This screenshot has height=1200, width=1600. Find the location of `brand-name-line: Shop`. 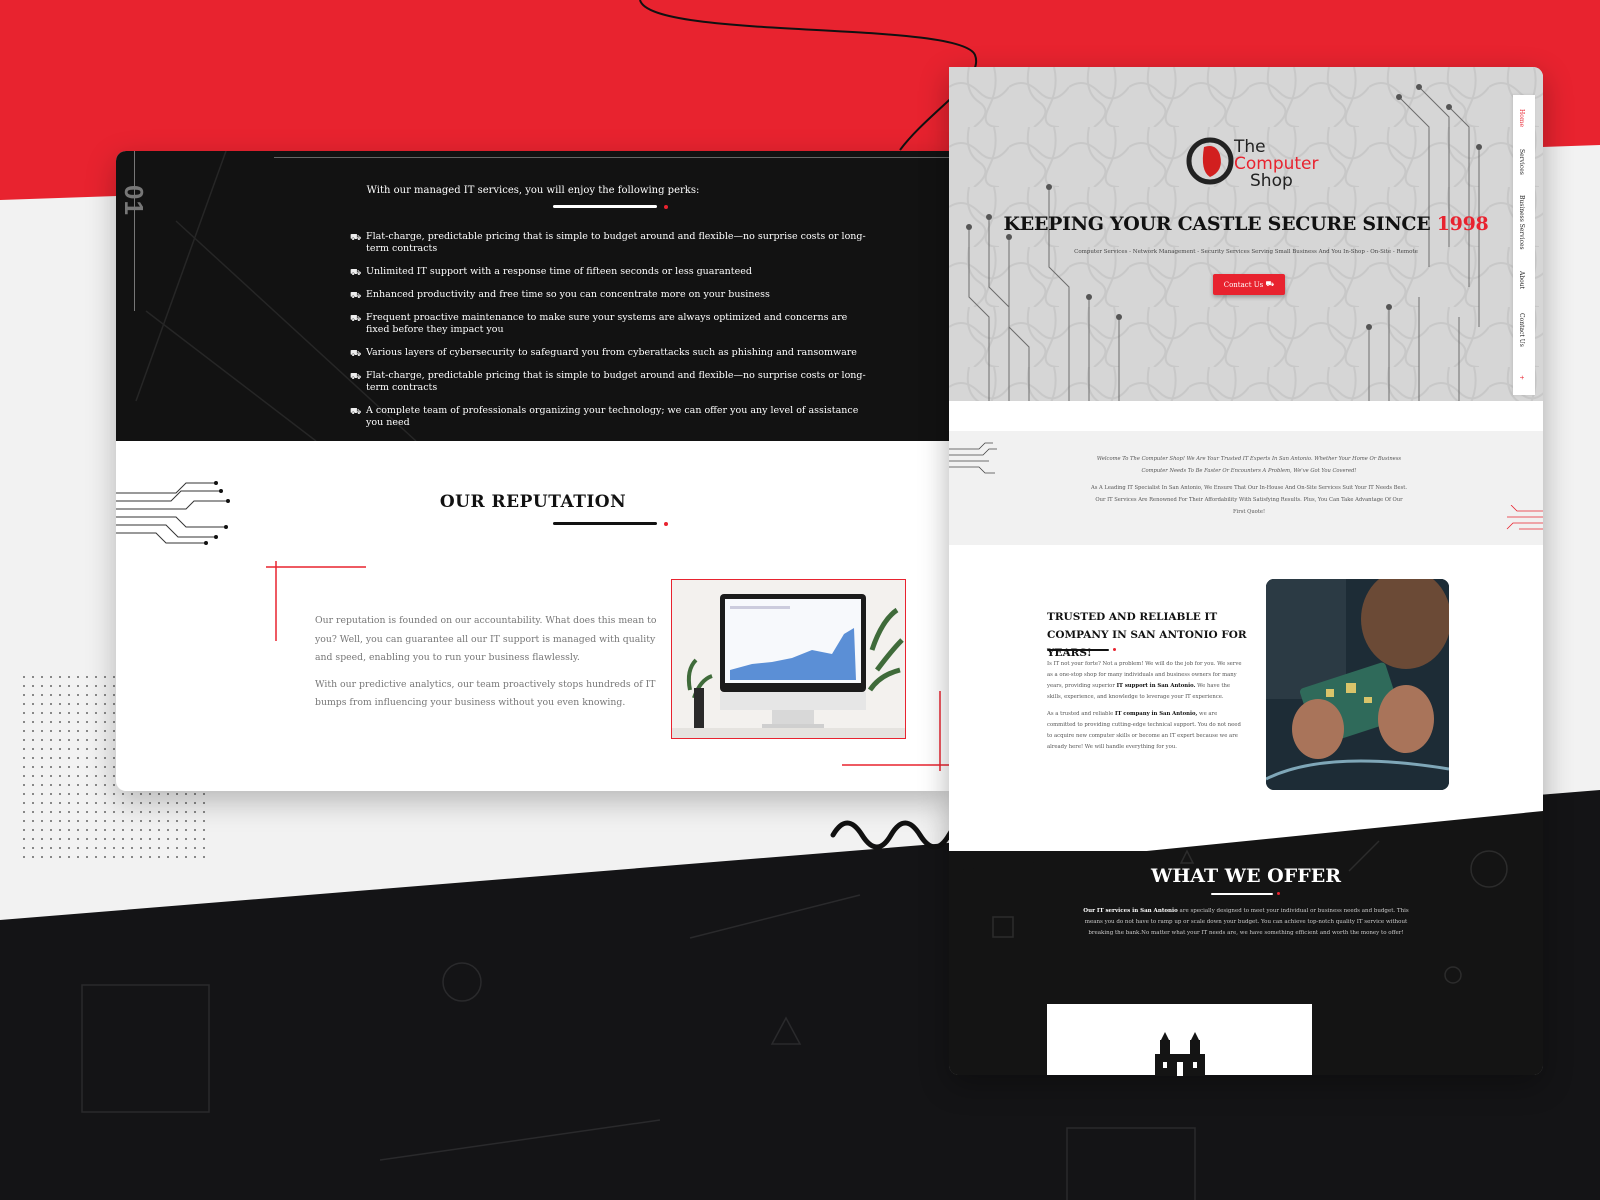

brand-name-line: Shop is located at coordinates (1271, 181).